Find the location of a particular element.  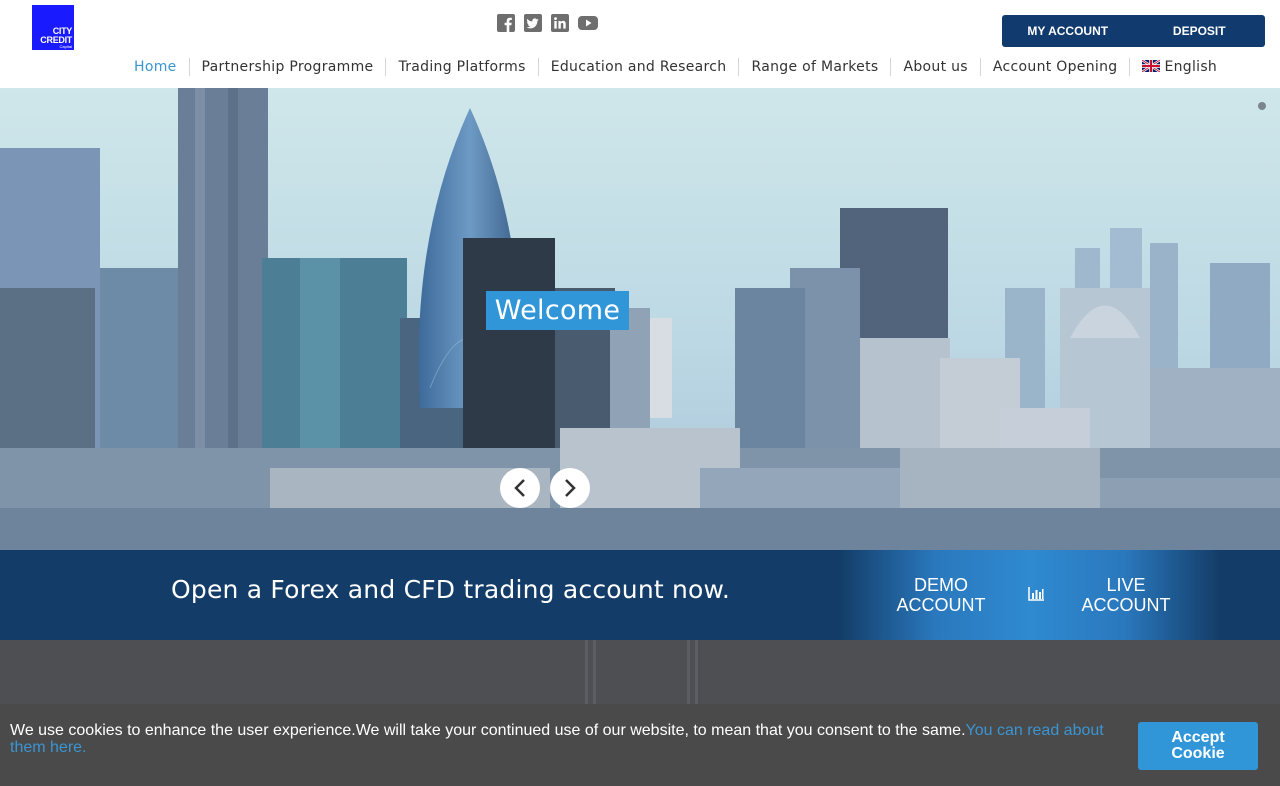

live-label-line1: LIVE is located at coordinates (1126, 585).